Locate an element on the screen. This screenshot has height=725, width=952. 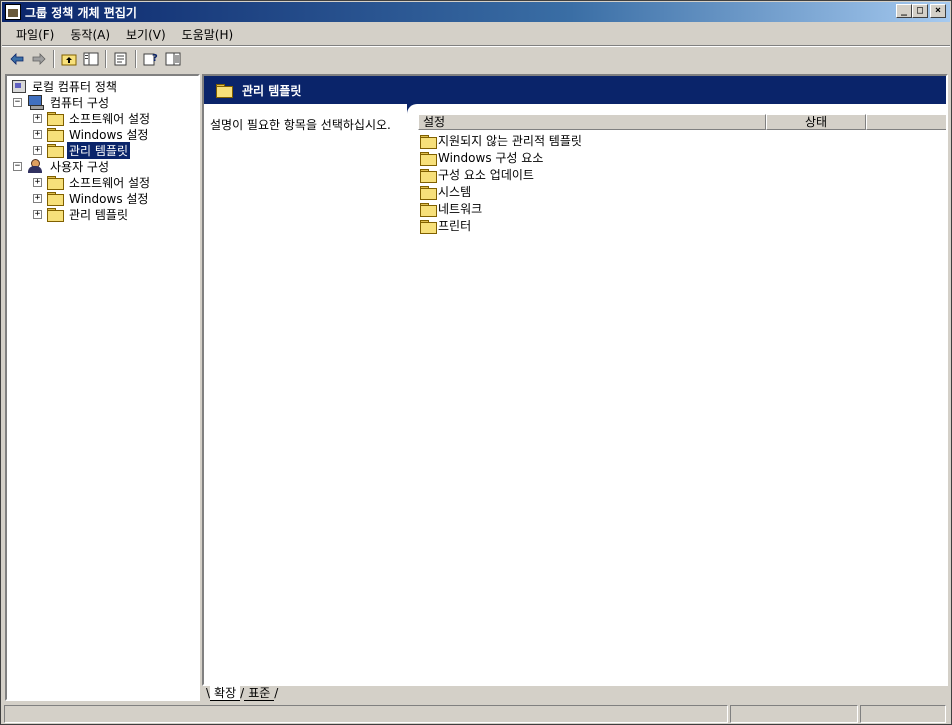
tree-item-computer-config: − 컴퓨터 구성 is located at coordinates (62, 102).